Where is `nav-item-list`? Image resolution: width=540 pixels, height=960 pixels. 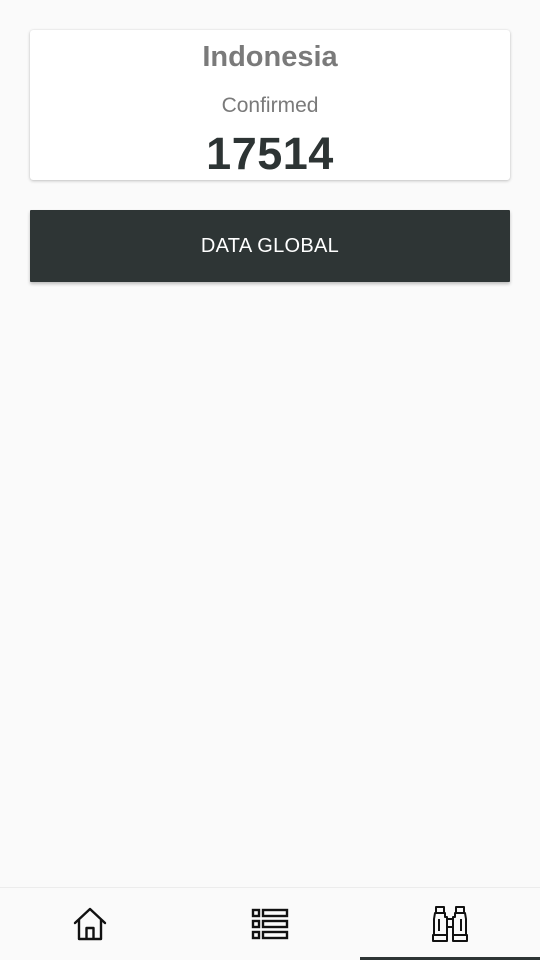 nav-item-list is located at coordinates (270, 924).